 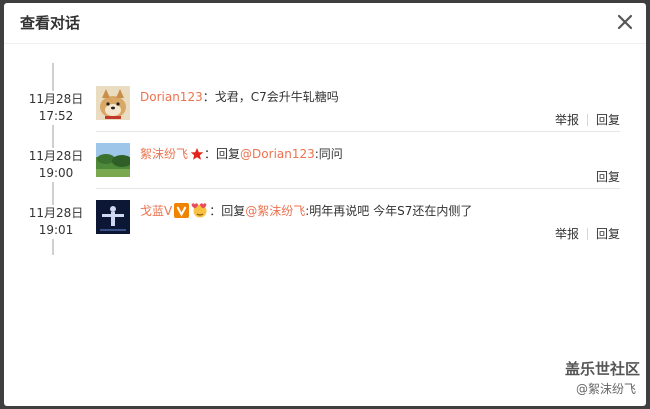 What do you see at coordinates (182, 212) in the screenshot?
I see `vip-v-icon` at bounding box center [182, 212].